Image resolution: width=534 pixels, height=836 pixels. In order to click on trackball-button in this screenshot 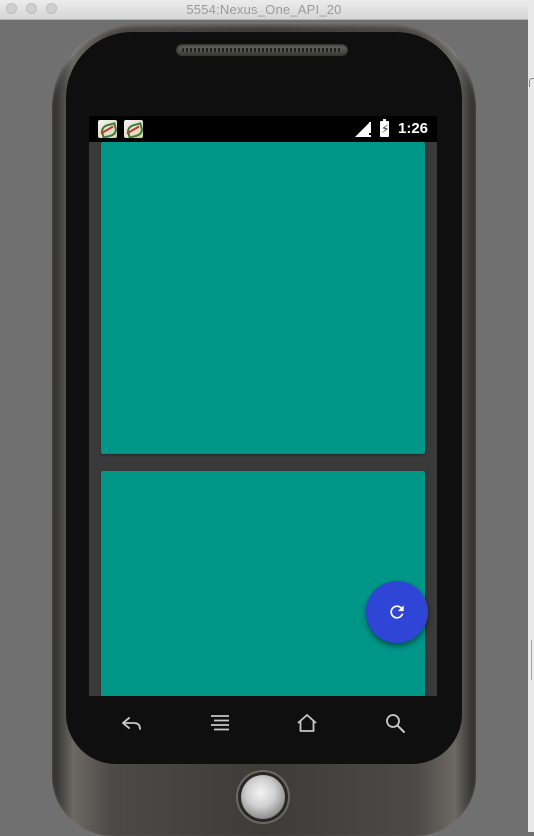, I will do `click(263, 797)`.